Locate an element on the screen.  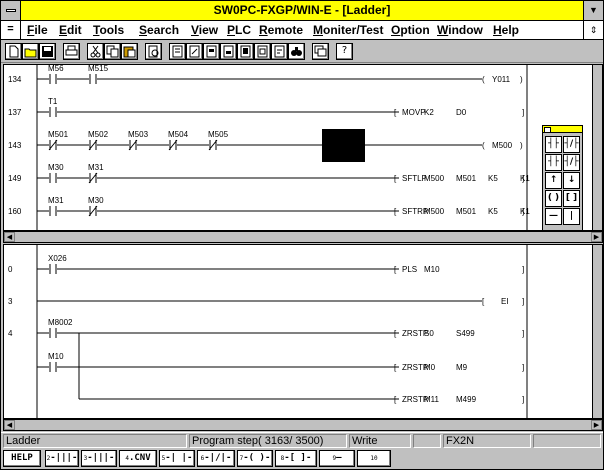
function-key-5: 5-| |- is located at coordinates (177, 458).